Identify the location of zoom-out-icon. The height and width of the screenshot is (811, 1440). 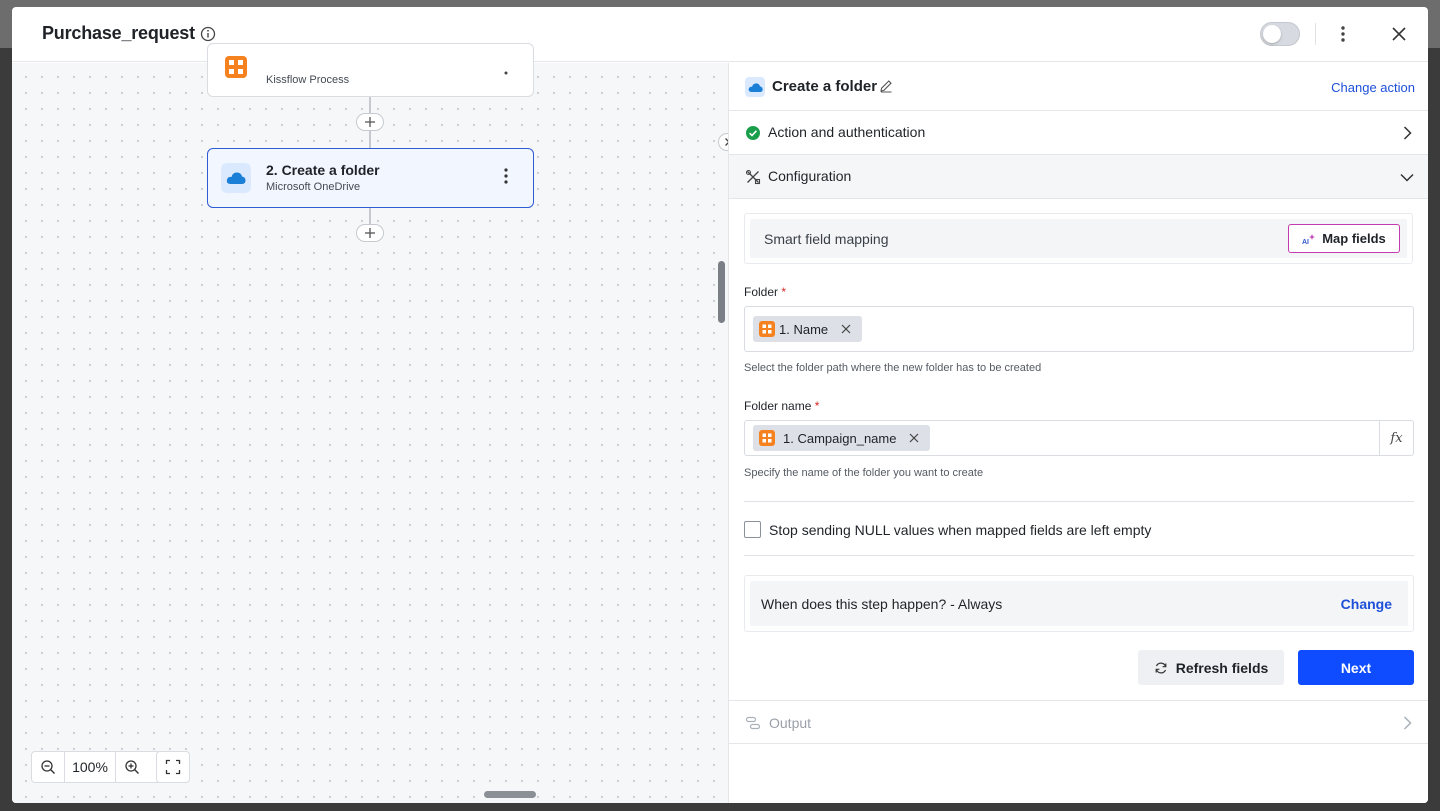
(48, 767).